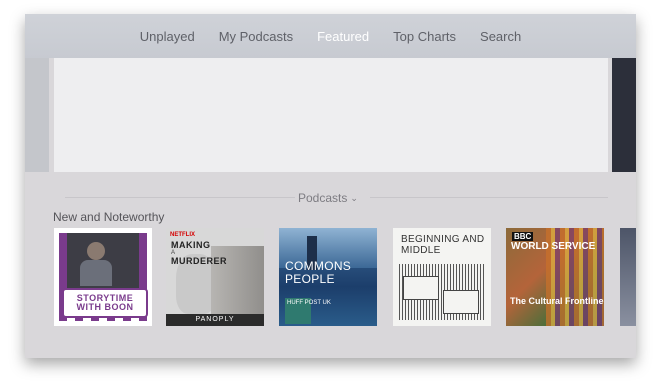 This screenshot has height=392, width=660. I want to click on podcast-tile-partial, so click(628, 277).